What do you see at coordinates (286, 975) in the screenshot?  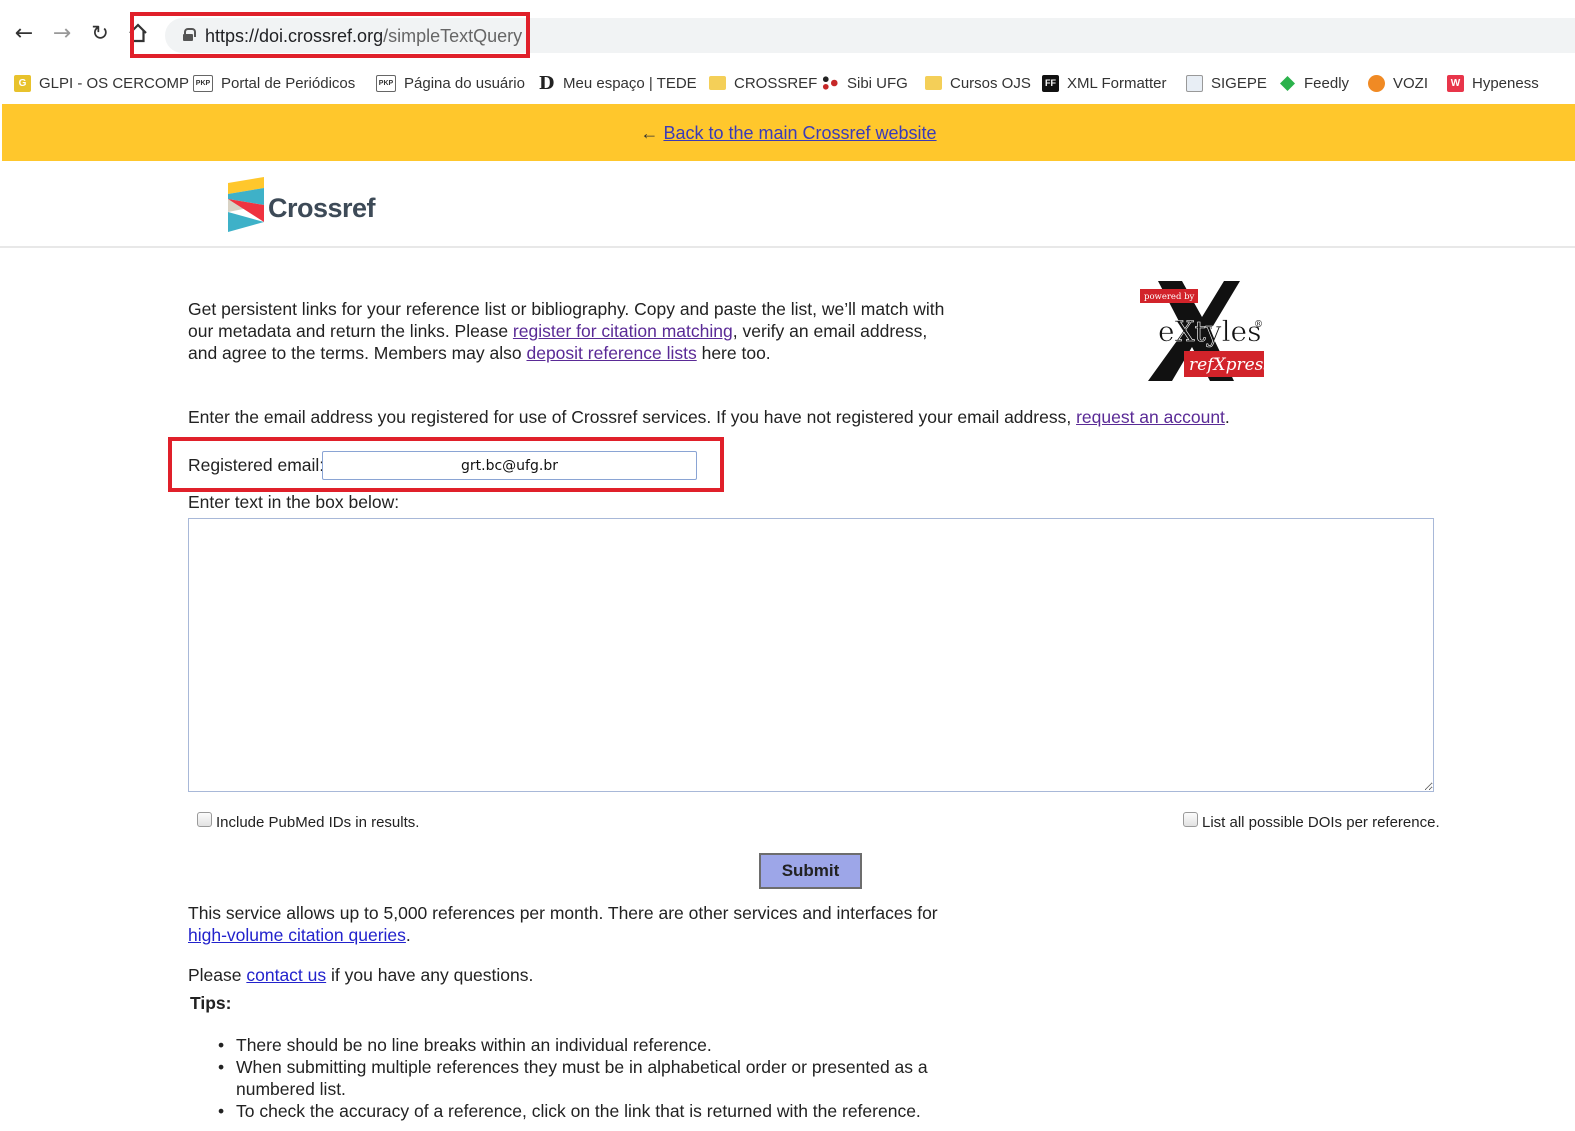 I see `contact-us-link: contact us` at bounding box center [286, 975].